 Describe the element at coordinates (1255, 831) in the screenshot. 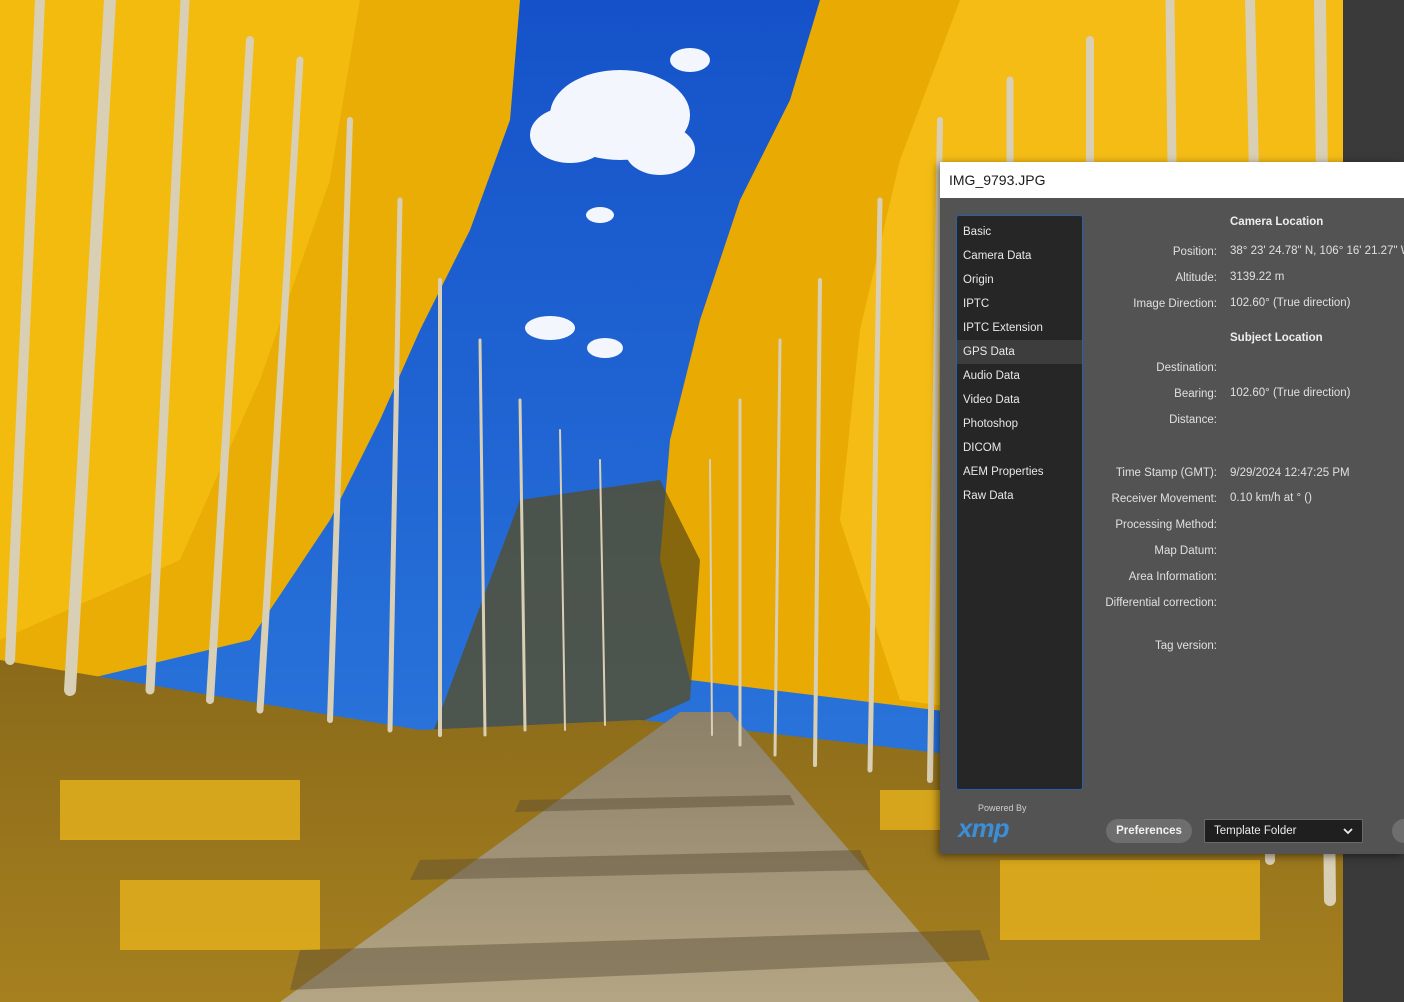

I see `template-folder-label: Template Folder` at that location.